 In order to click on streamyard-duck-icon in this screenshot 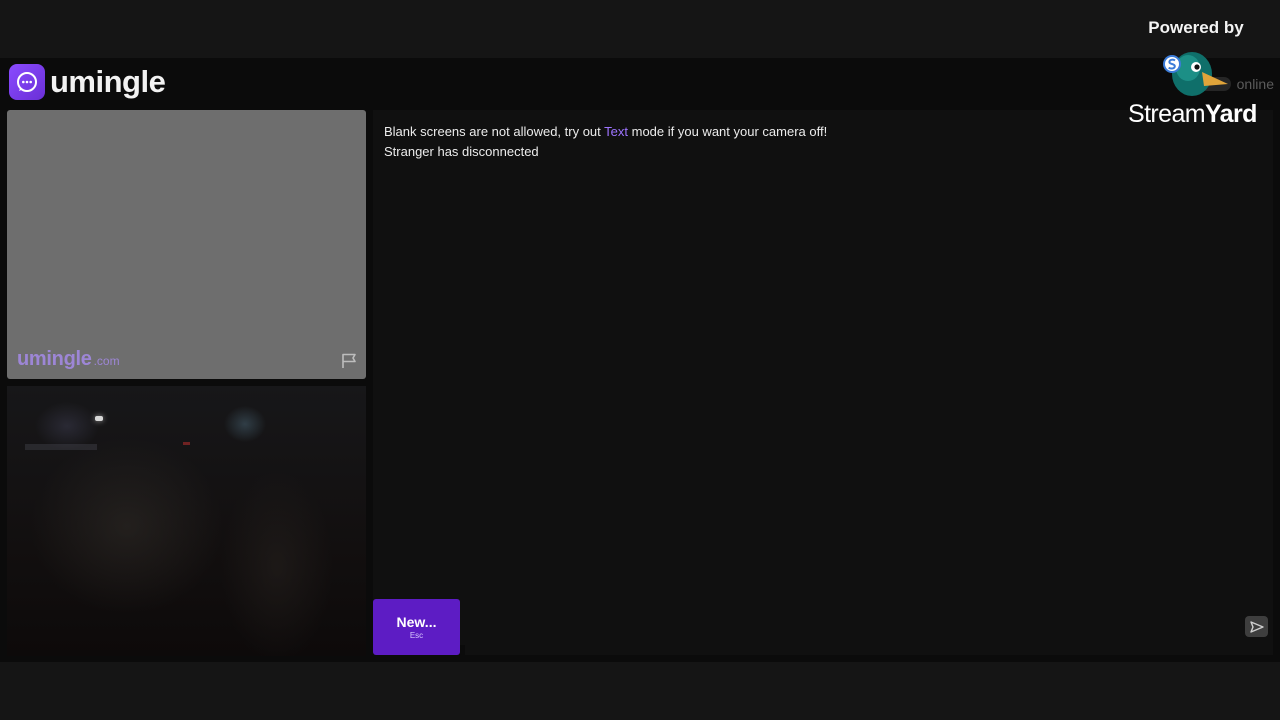, I will do `click(1194, 74)`.